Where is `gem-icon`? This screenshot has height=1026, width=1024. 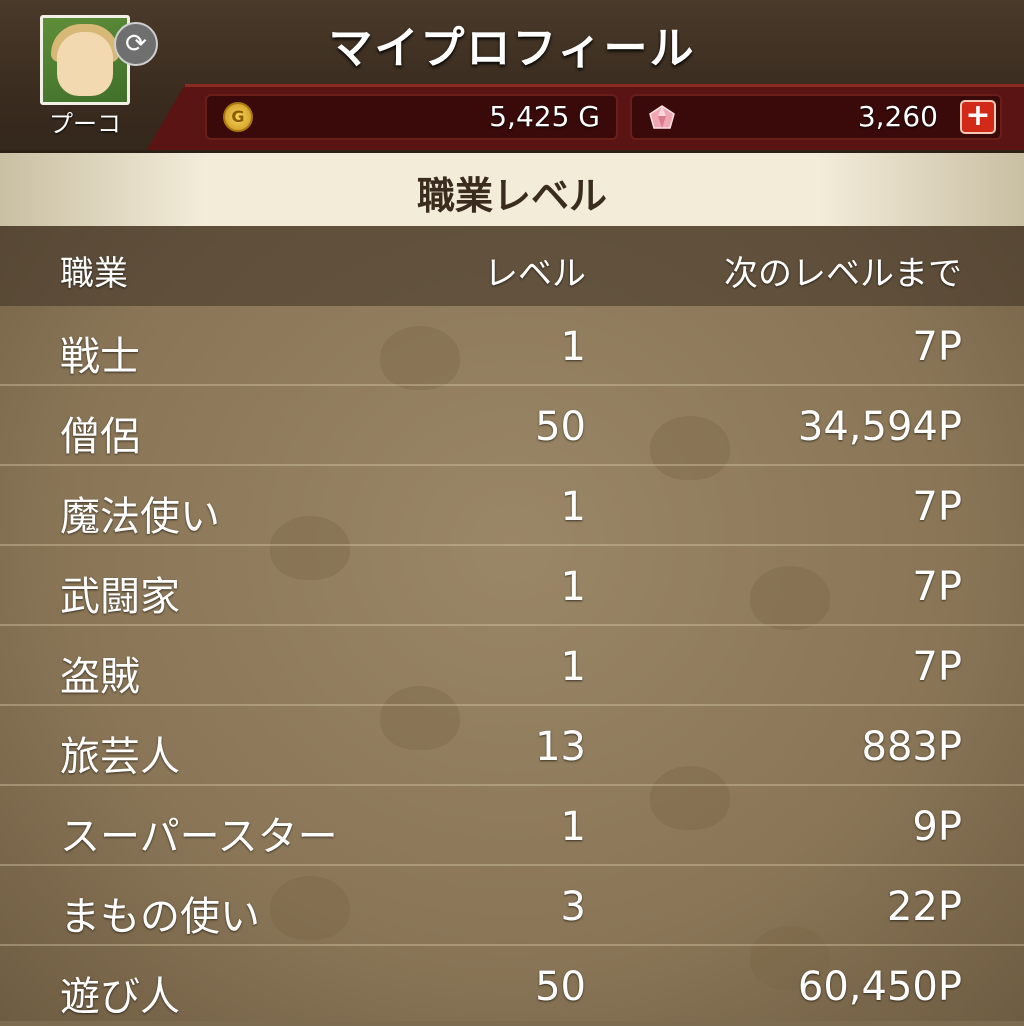
gem-icon is located at coordinates (662, 117).